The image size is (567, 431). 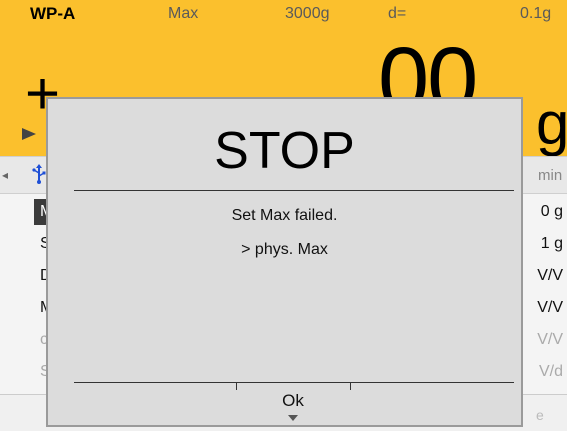 I want to click on scroll-left-icon: ◂, so click(x=5, y=175).